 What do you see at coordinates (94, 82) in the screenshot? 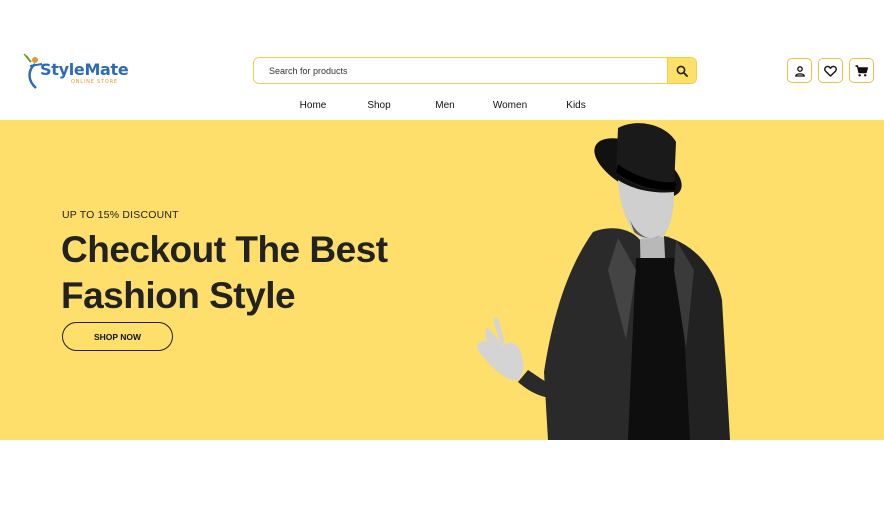
I see `brand-tagline: ONLINE STORE` at bounding box center [94, 82].